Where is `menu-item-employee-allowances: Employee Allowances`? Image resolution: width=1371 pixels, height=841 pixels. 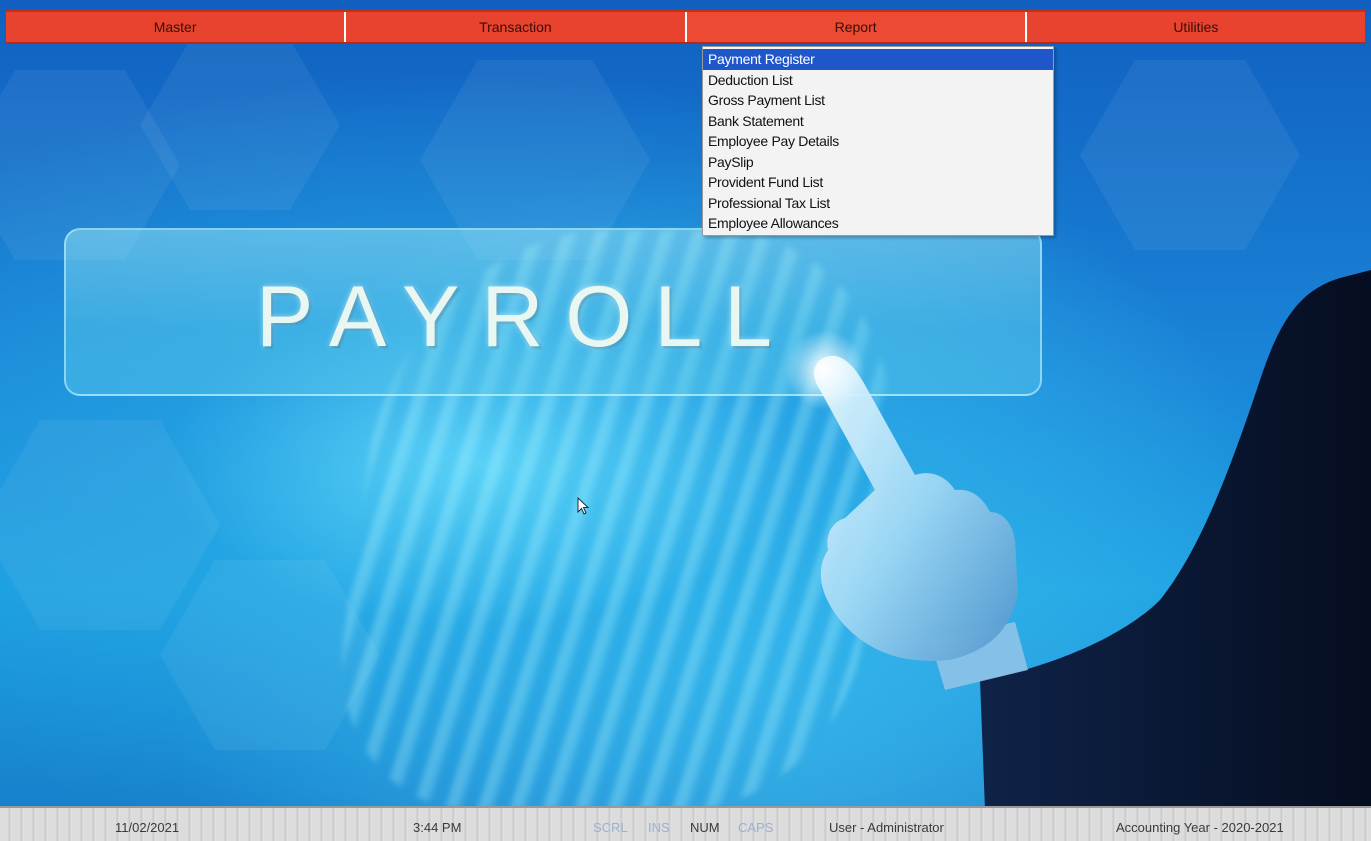
menu-item-employee-allowances: Employee Allowances is located at coordinates (878, 223).